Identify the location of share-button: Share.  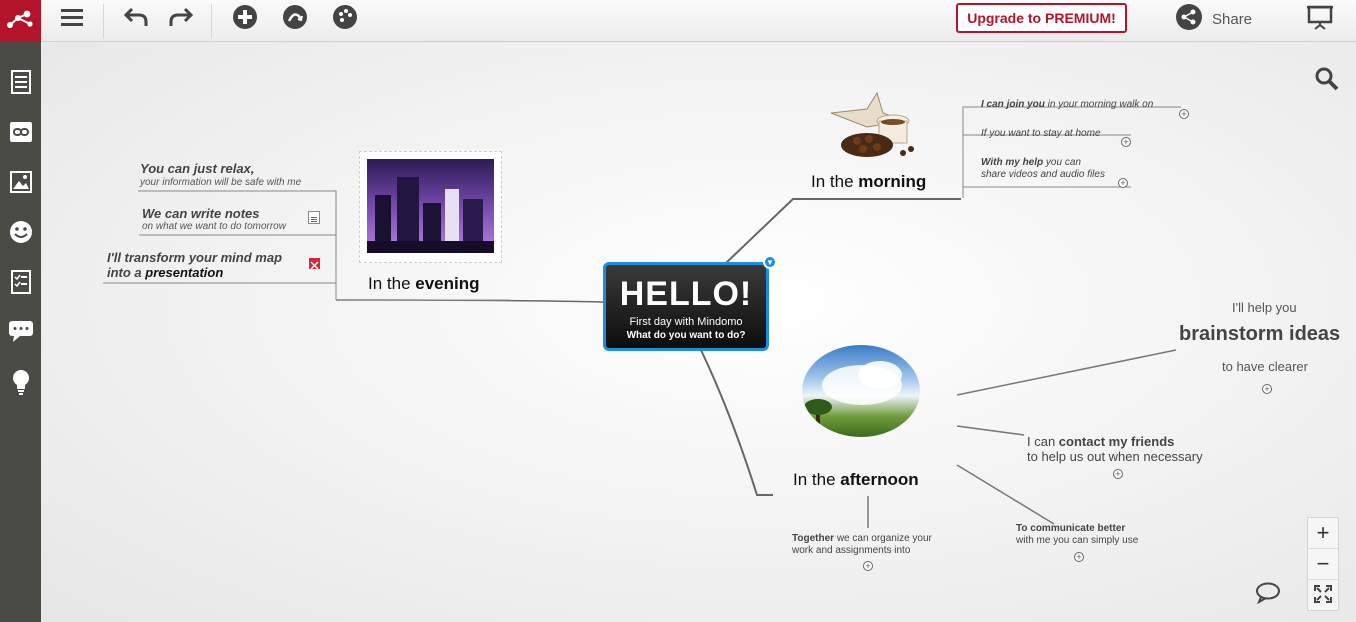
(1214, 19).